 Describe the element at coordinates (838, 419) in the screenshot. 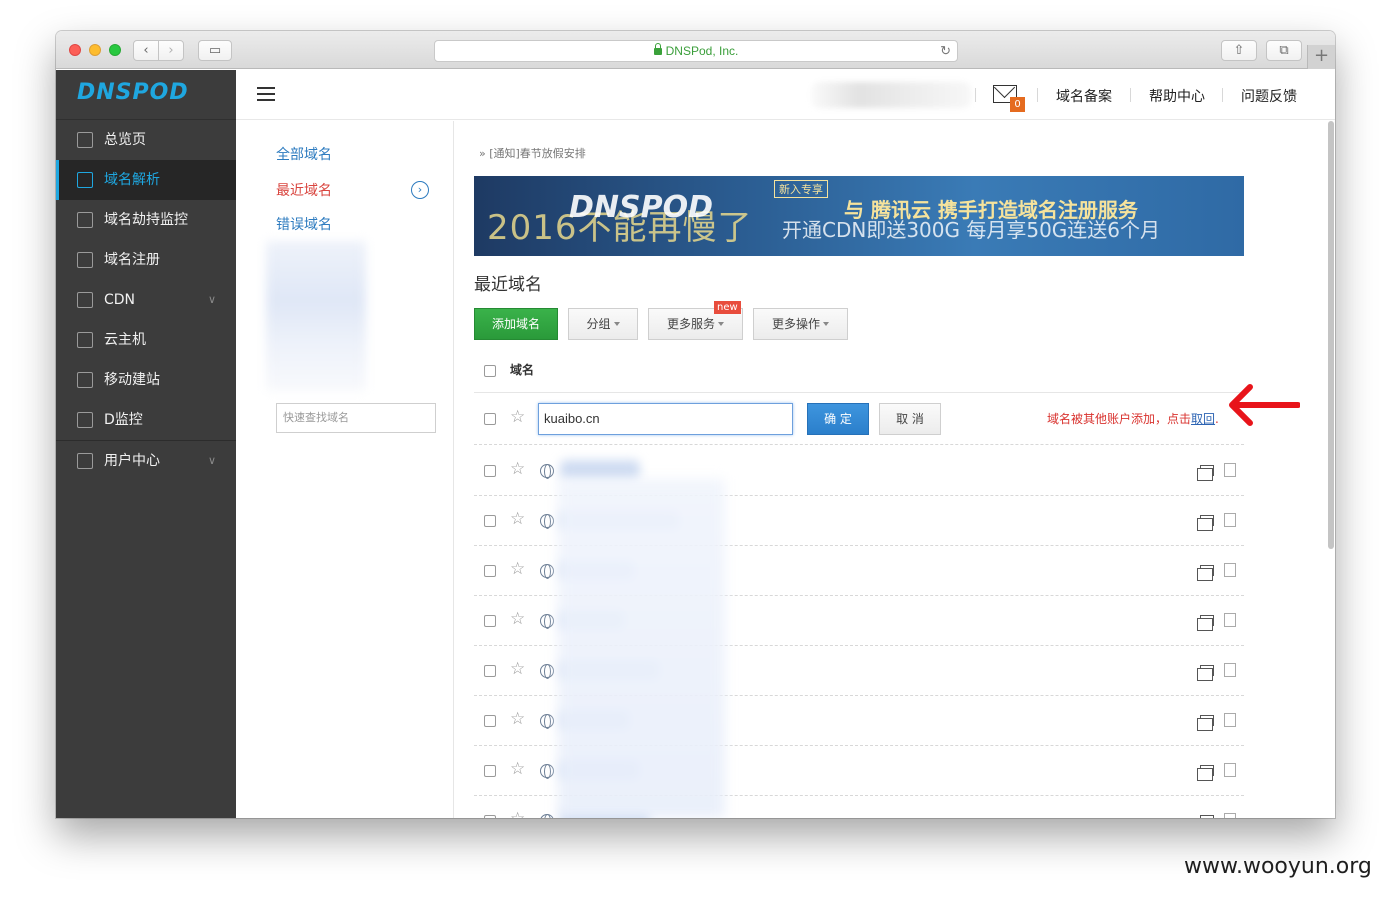

I see `confirm-button: 确 定` at that location.